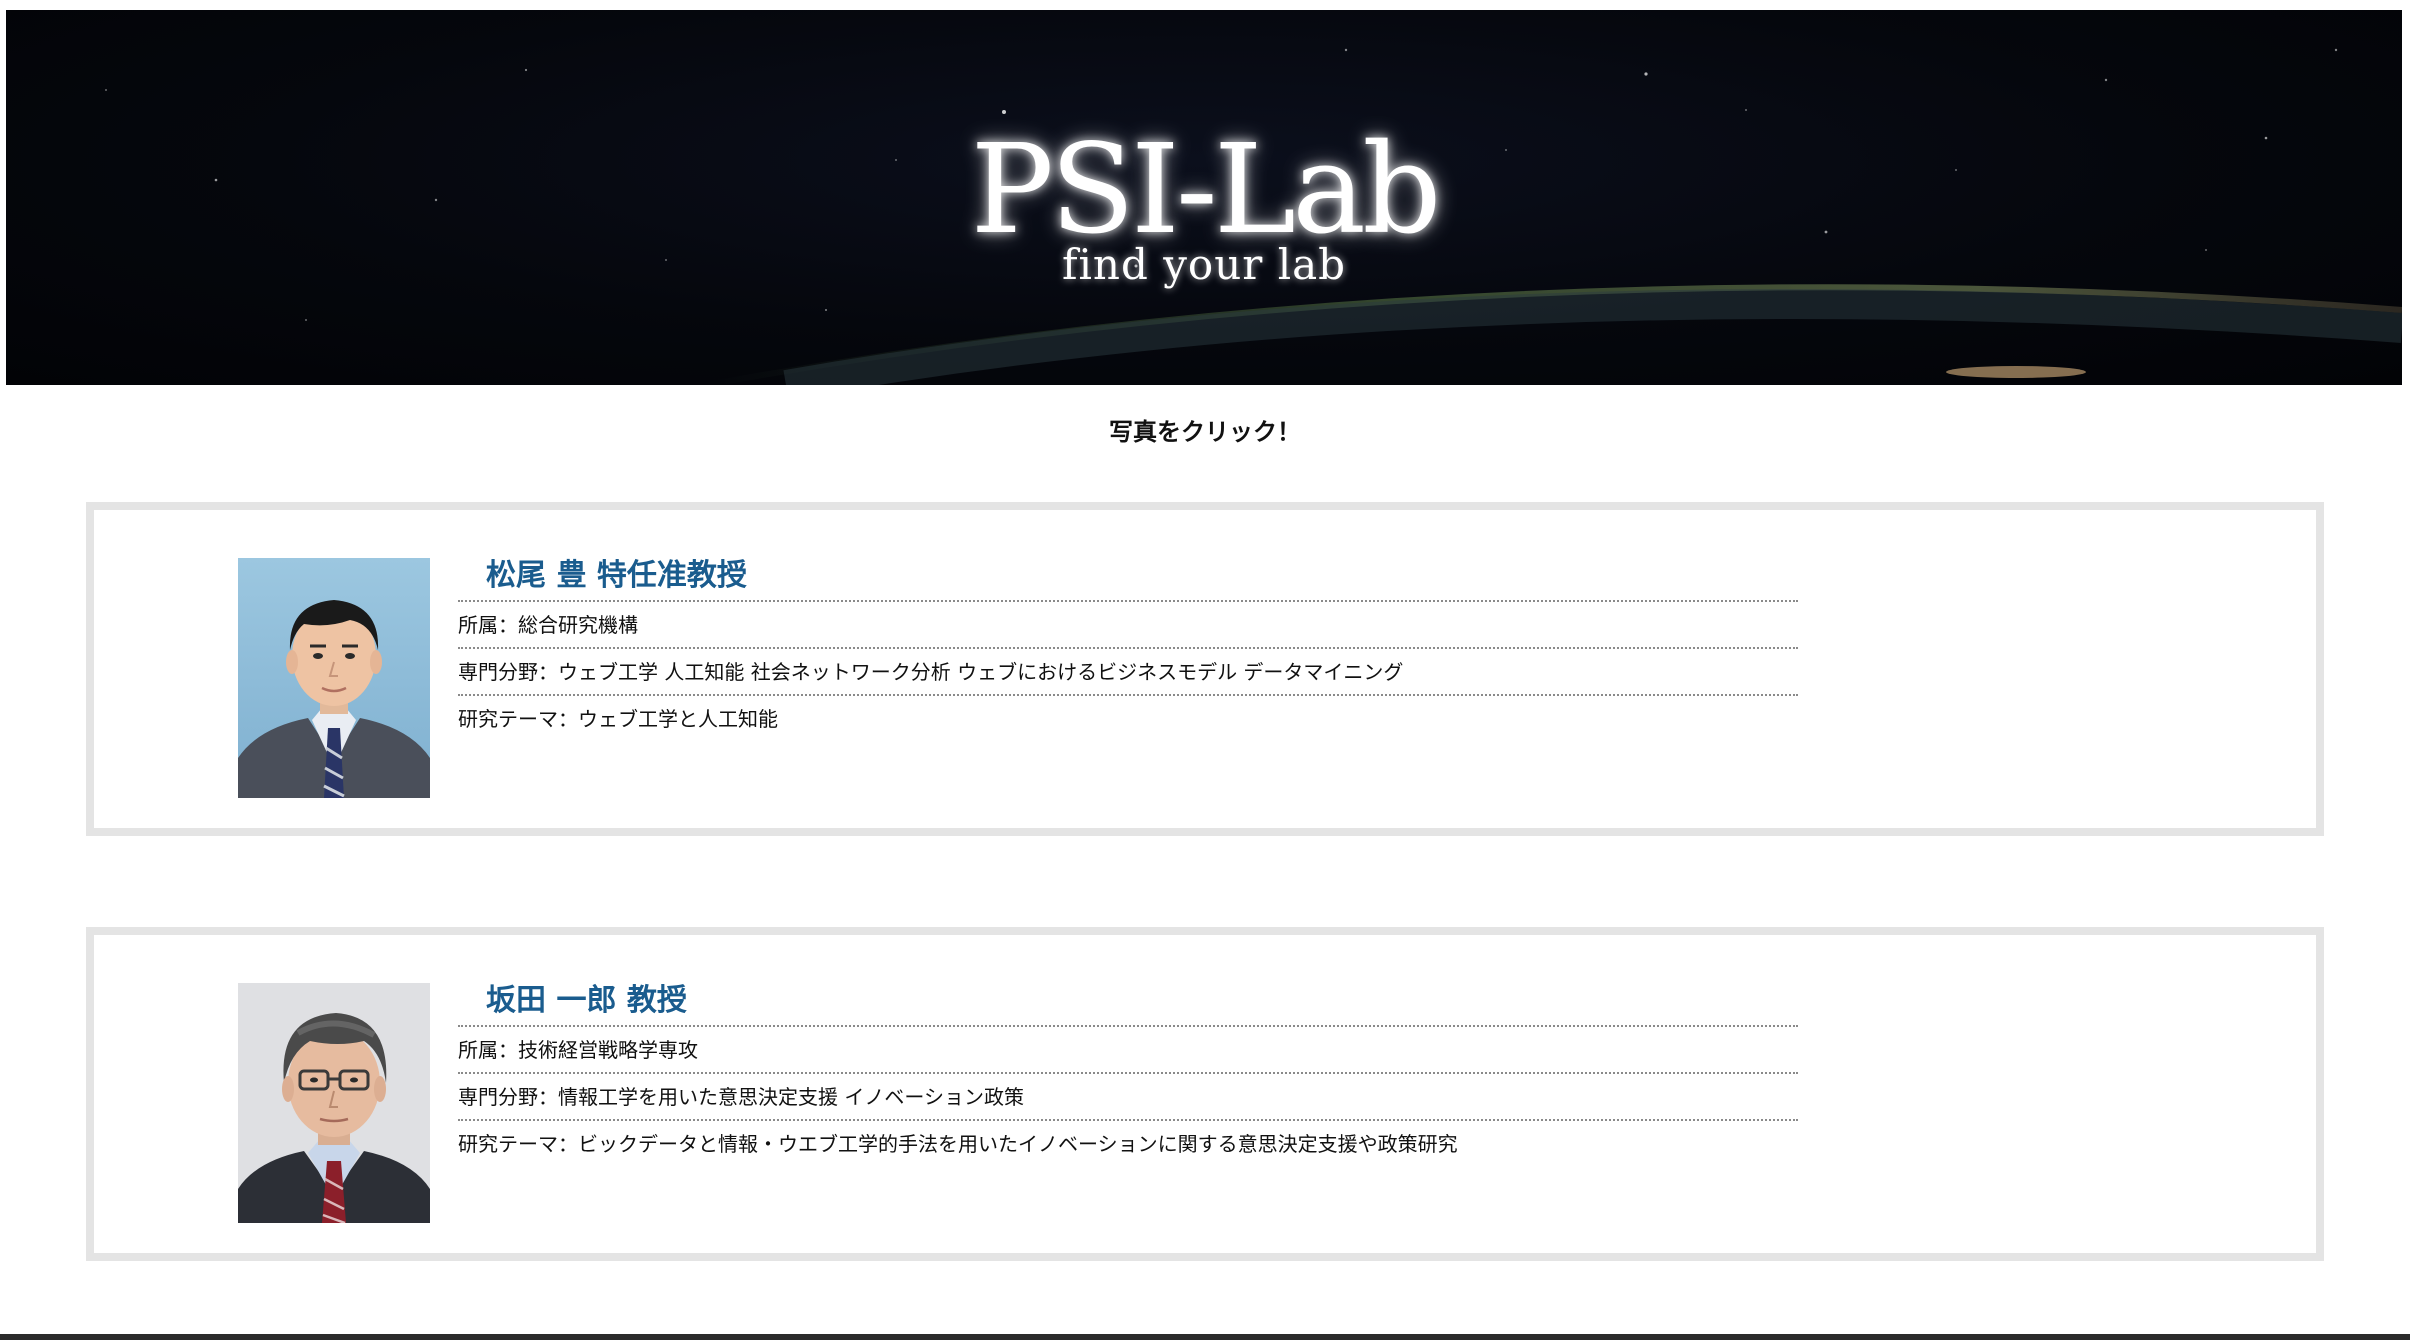 This screenshot has width=2410, height=1340. I want to click on professor-name: 坂田 一郎 教授, so click(1128, 1004).